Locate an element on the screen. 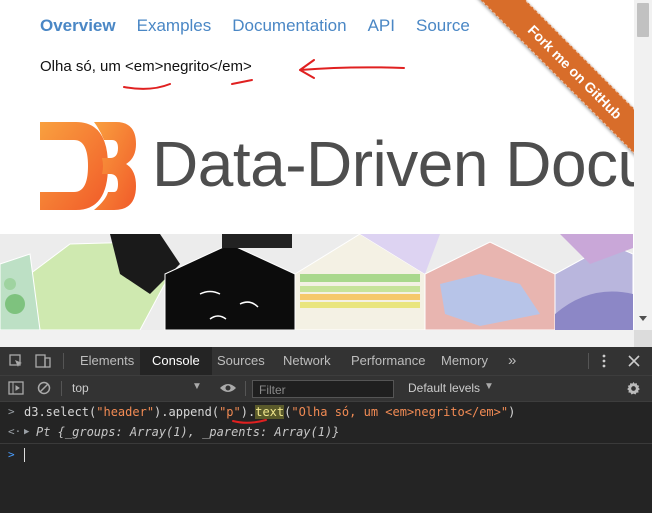 Image resolution: width=652 pixels, height=513 pixels. tab-network: Network is located at coordinates (307, 361).